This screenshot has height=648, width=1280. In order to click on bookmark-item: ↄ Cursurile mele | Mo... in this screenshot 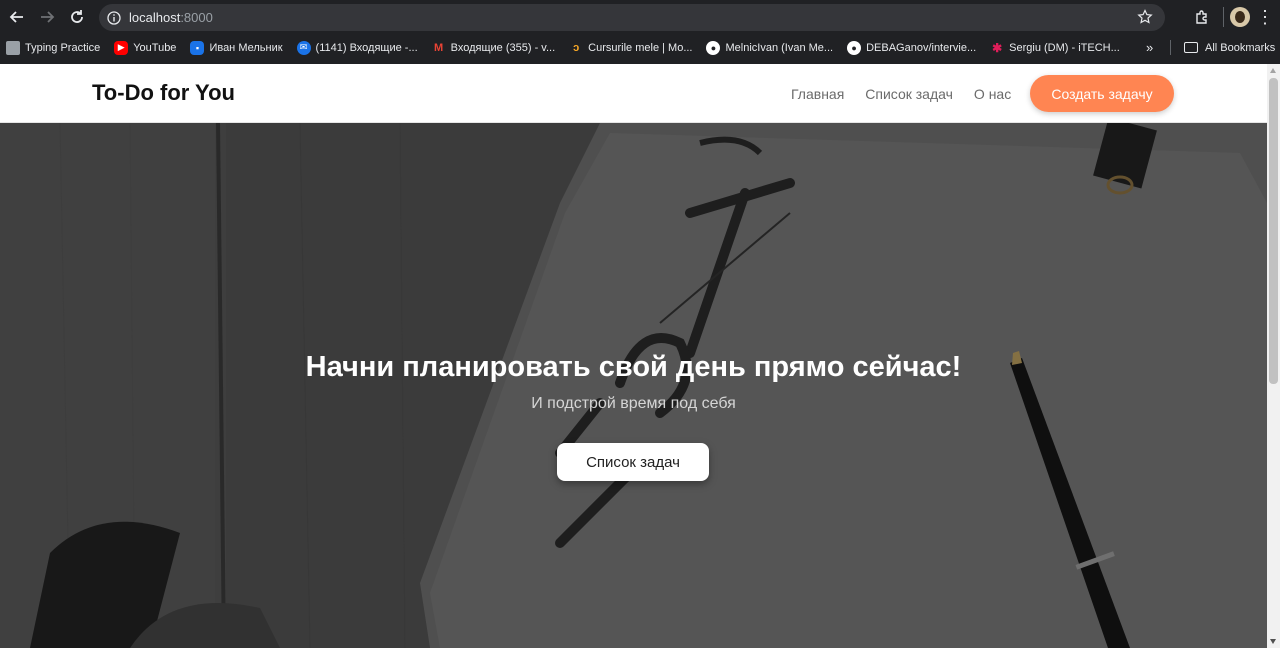, I will do `click(630, 48)`.